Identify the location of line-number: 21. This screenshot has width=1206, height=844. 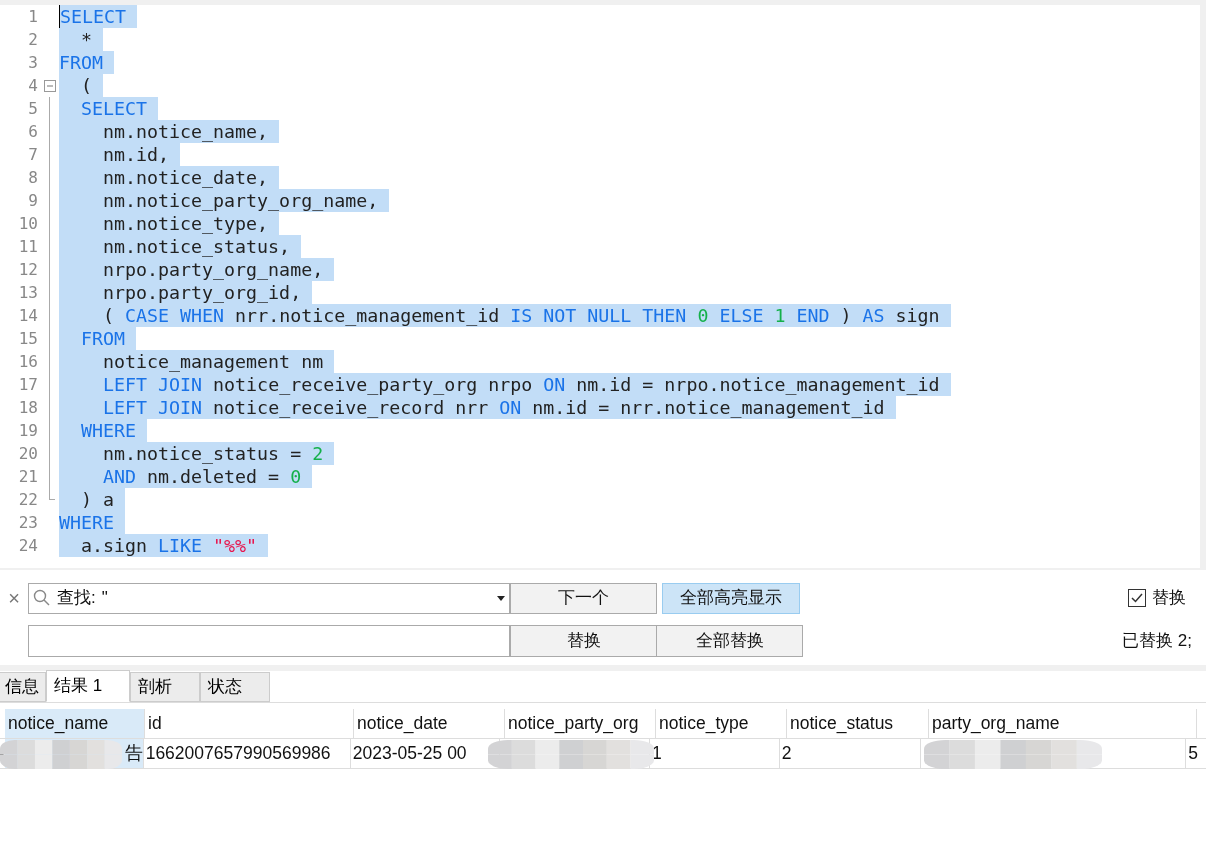
(27, 476).